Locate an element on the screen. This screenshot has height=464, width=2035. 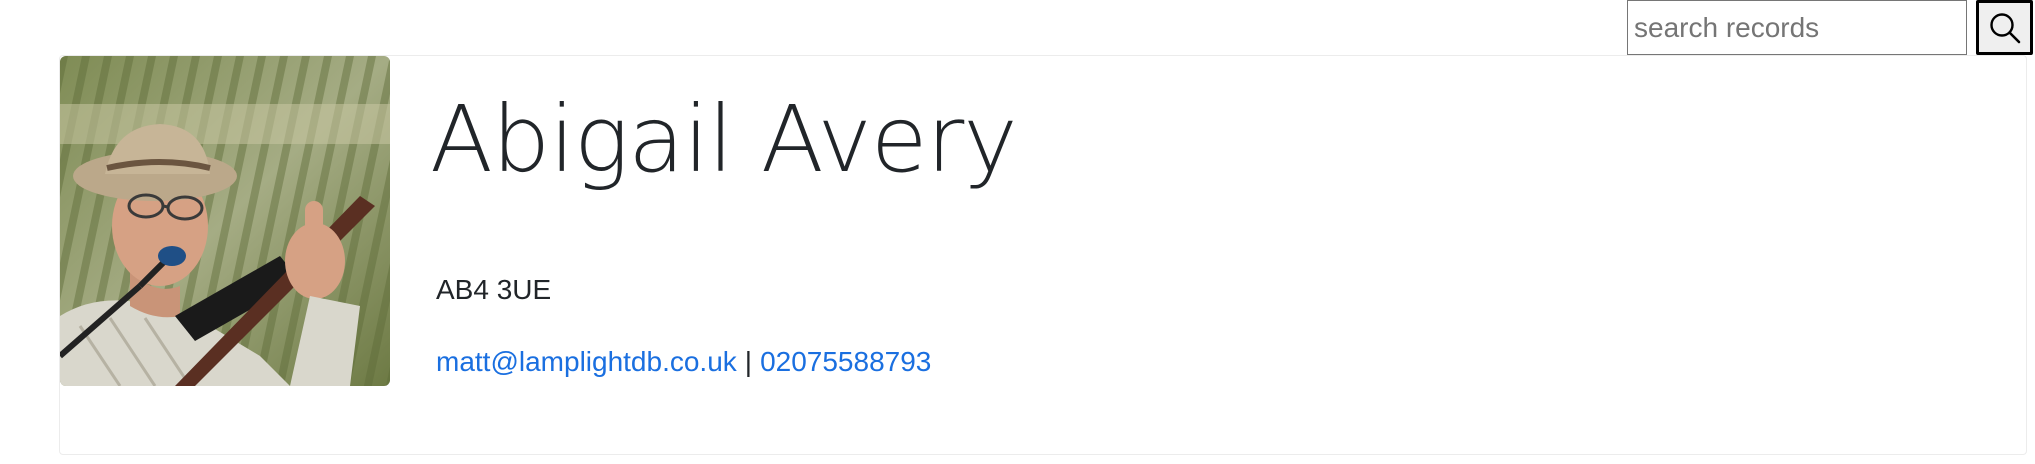
email-link: matt@lamplightdb.co.uk is located at coordinates (586, 361).